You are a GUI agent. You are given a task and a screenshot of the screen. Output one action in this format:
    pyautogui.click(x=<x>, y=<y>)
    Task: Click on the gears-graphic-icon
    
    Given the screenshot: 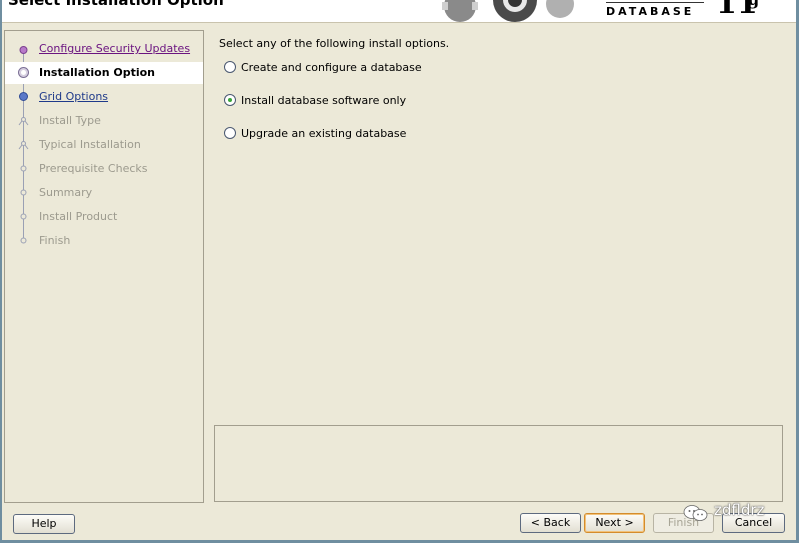 What is the action you would take?
    pyautogui.click(x=508, y=11)
    